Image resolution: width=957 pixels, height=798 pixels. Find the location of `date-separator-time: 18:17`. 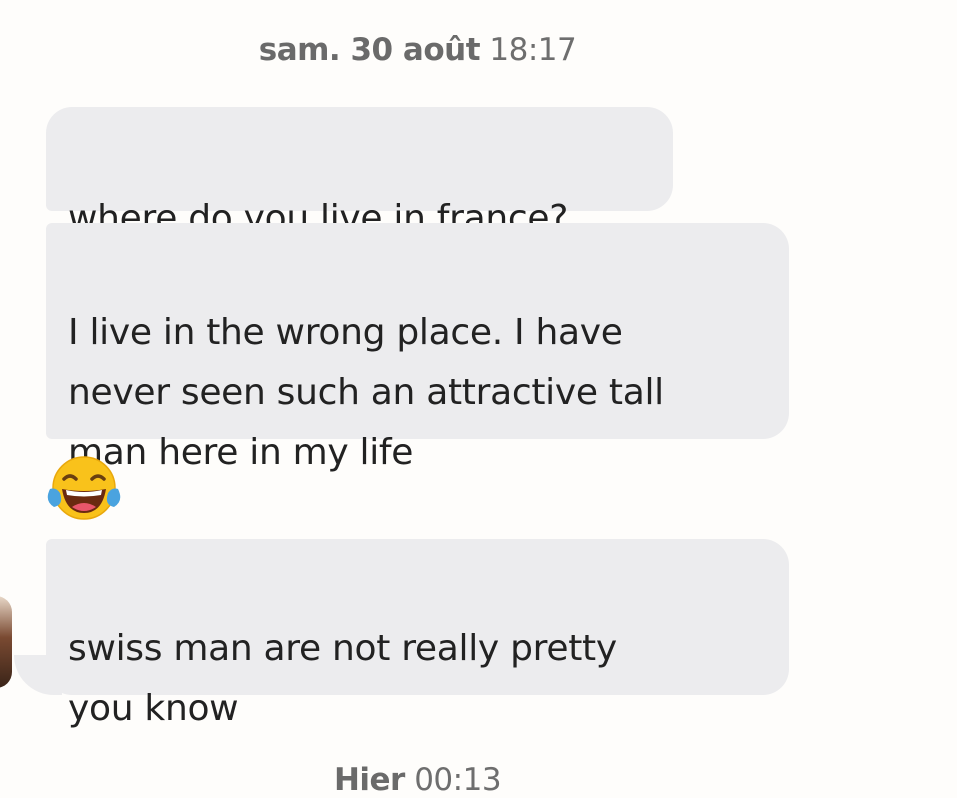

date-separator-time: 18:17 is located at coordinates (533, 50).